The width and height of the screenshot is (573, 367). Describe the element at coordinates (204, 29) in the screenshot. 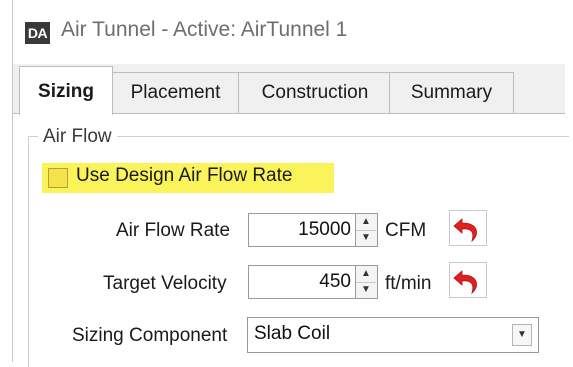

I see `window-title: Air Tunnel - Active: AirTunnel 1` at that location.